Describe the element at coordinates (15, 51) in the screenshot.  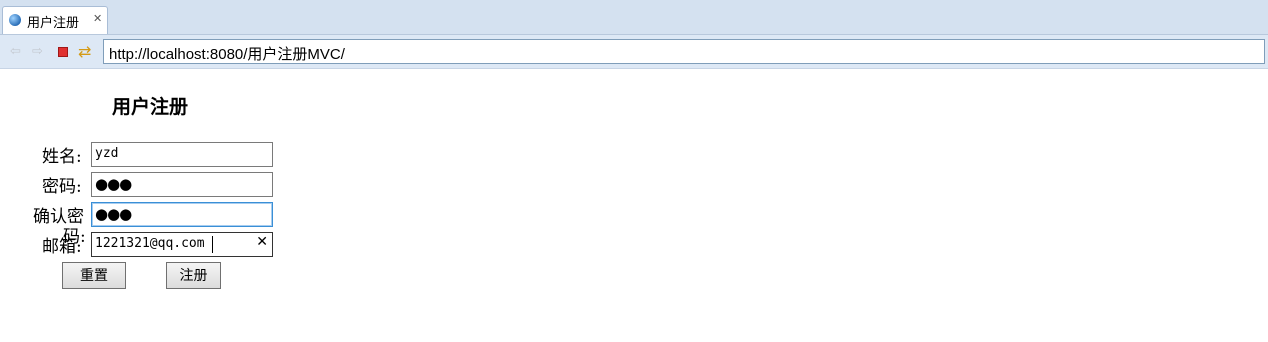
I see `back-arrow-icon: ⇦` at that location.